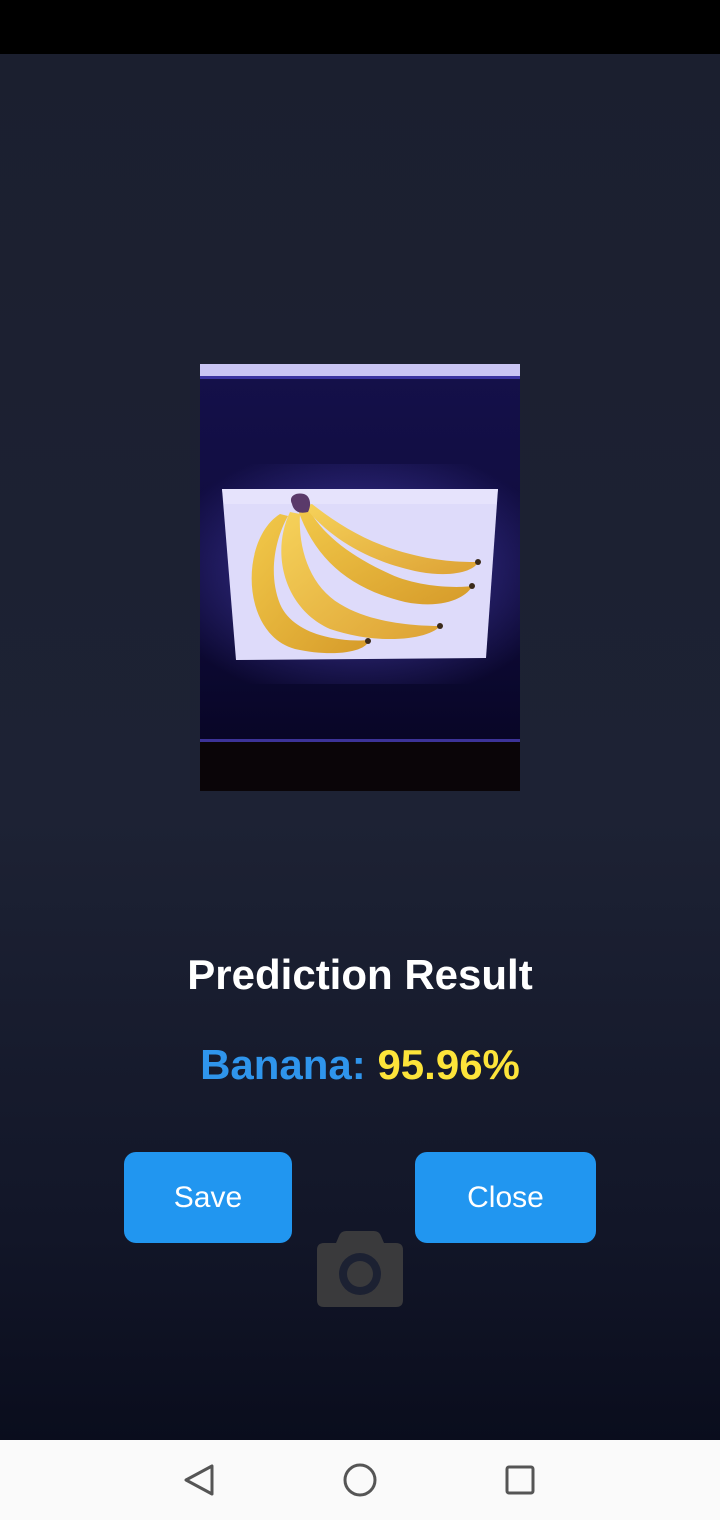 The height and width of the screenshot is (1520, 720). What do you see at coordinates (283, 1064) in the screenshot?
I see `prediction-label: Banana:` at bounding box center [283, 1064].